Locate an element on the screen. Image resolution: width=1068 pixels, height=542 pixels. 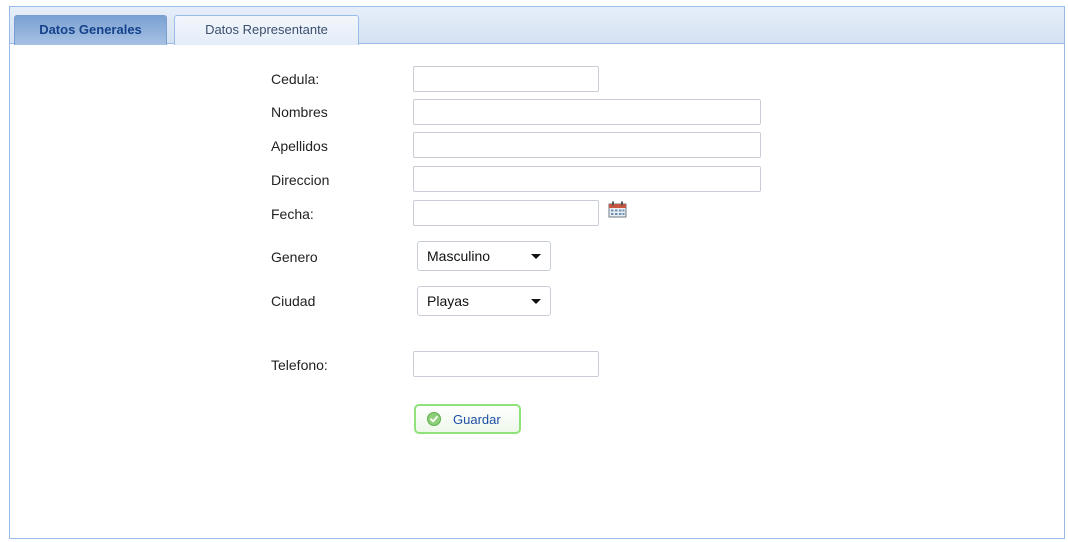
direccion-input is located at coordinates (587, 179).